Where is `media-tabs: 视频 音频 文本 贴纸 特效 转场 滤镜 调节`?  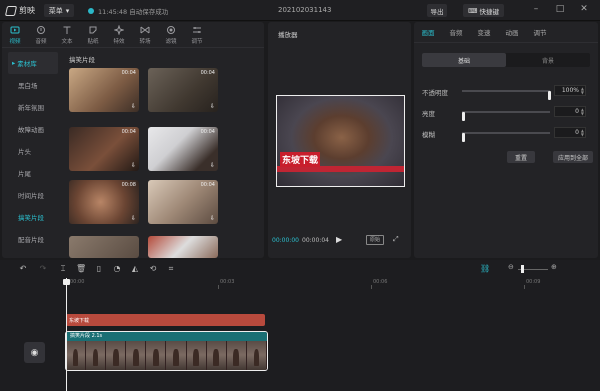
media-tabs: 视频 音频 文本 贴纸 特效 转场 滤镜 调节 is located at coordinates (133, 35).